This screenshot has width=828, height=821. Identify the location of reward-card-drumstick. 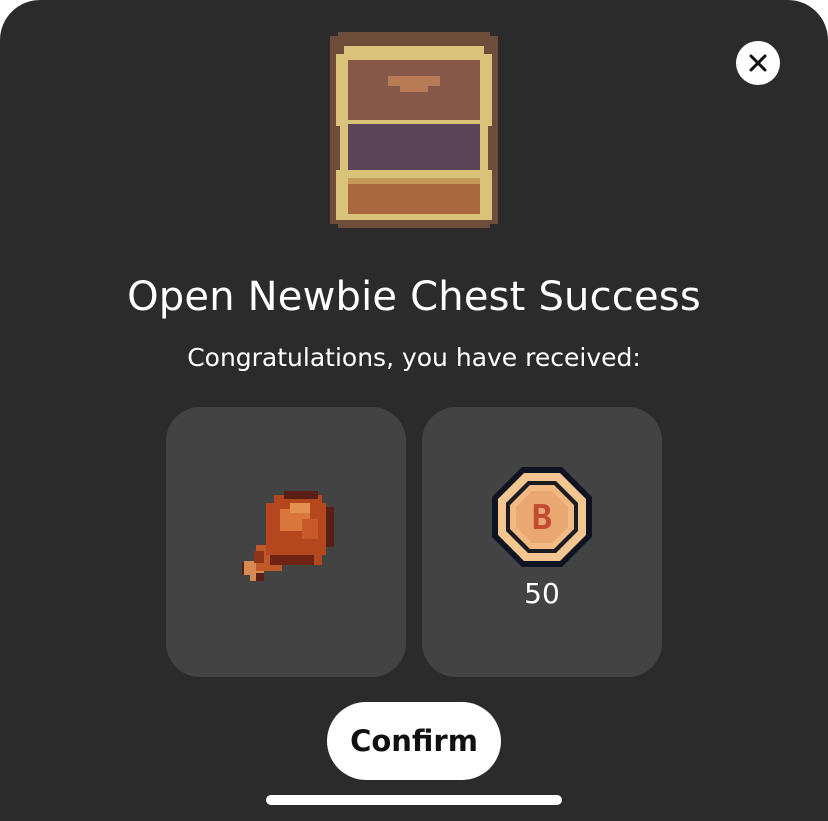
(286, 542).